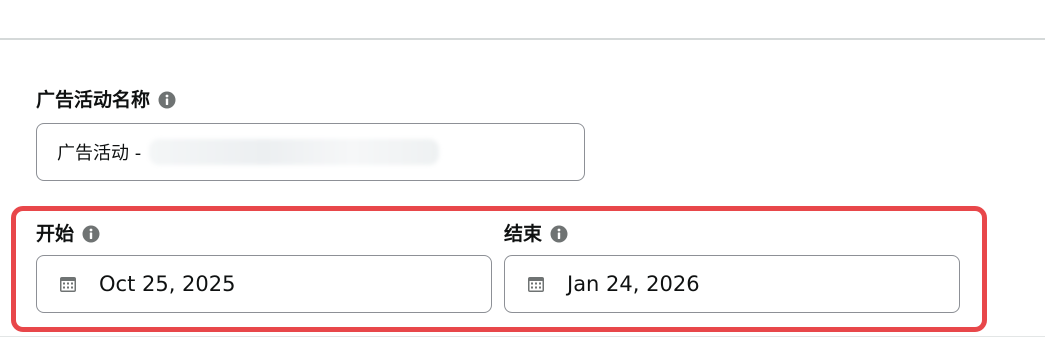  What do you see at coordinates (264, 284) in the screenshot?
I see `start-date-input: Oct 25, 2025` at bounding box center [264, 284].